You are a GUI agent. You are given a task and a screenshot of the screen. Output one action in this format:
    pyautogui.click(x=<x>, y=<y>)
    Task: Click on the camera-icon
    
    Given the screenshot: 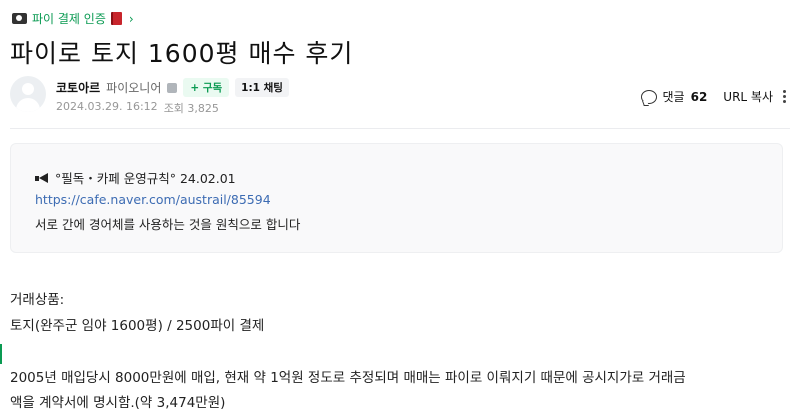 What is the action you would take?
    pyautogui.click(x=19, y=18)
    